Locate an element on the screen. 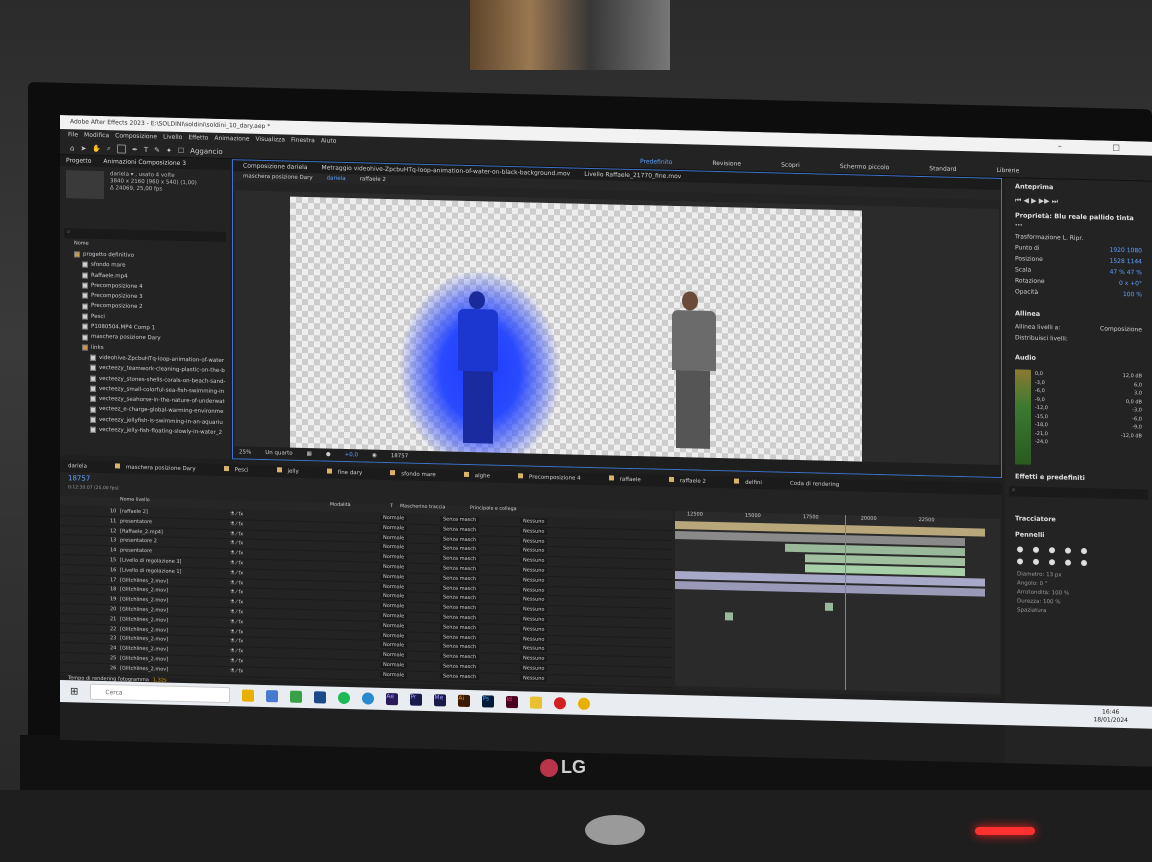 The width and height of the screenshot is (1152, 862). menu-window: Finestra is located at coordinates (303, 141).